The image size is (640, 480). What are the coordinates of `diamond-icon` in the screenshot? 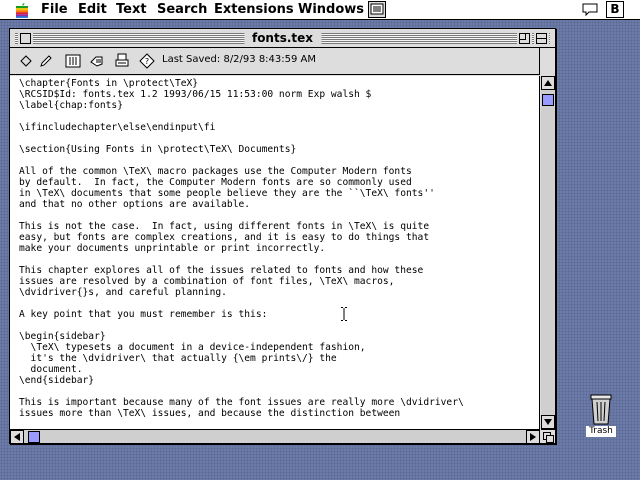 It's located at (26, 61).